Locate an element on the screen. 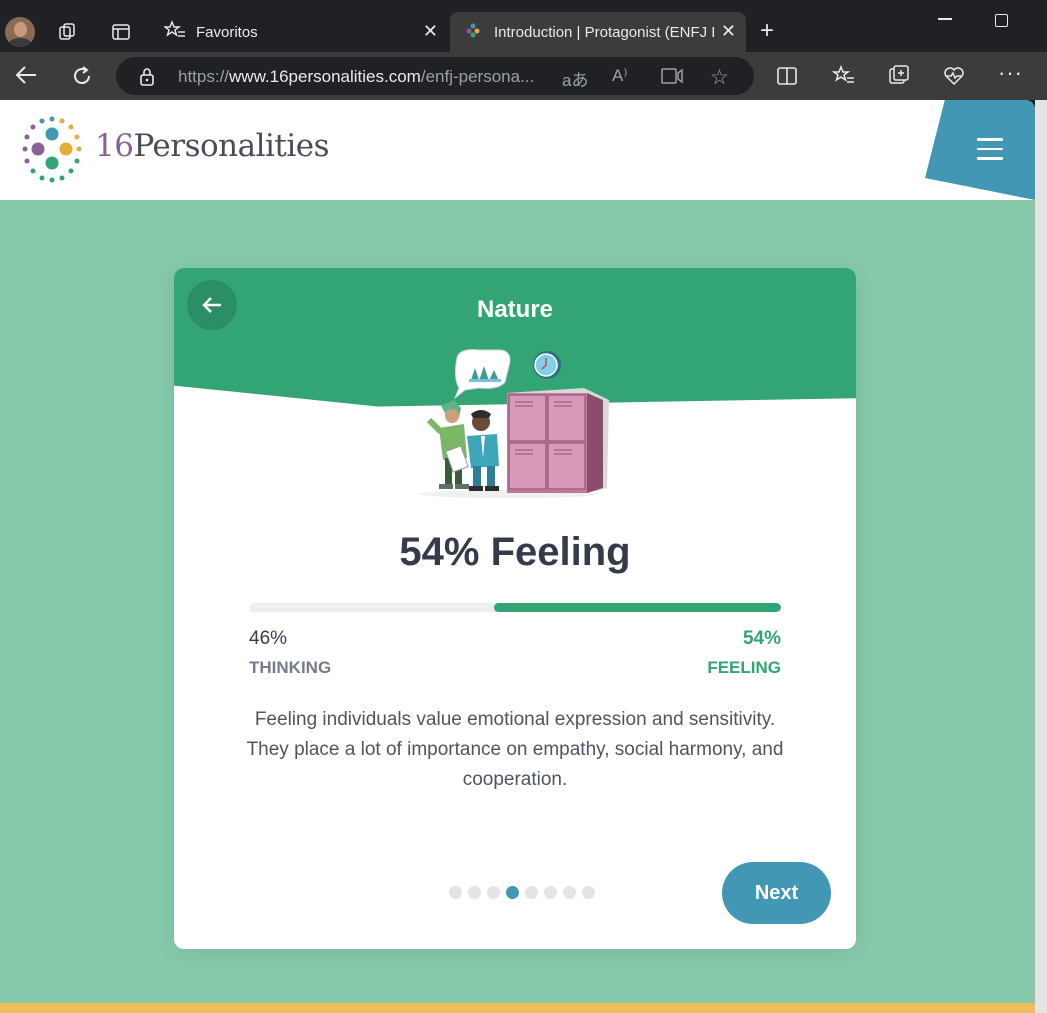 The width and height of the screenshot is (1047, 1013). minimize-icon is located at coordinates (945, 19).